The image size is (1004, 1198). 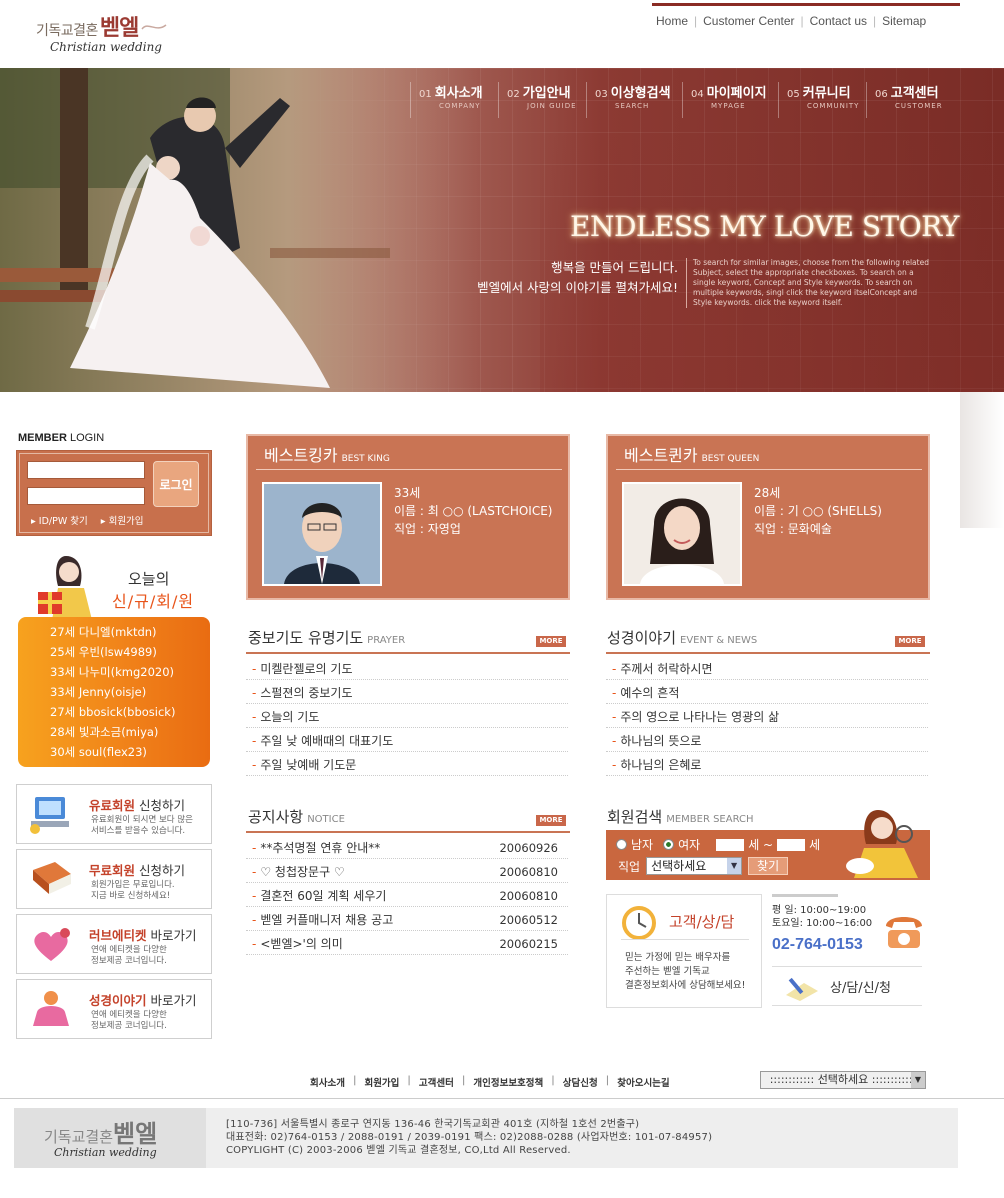 What do you see at coordinates (133, 890) in the screenshot?
I see `banner-desc: 회원가입은 무료입니다. 지금 바로 신청하세요!` at bounding box center [133, 890].